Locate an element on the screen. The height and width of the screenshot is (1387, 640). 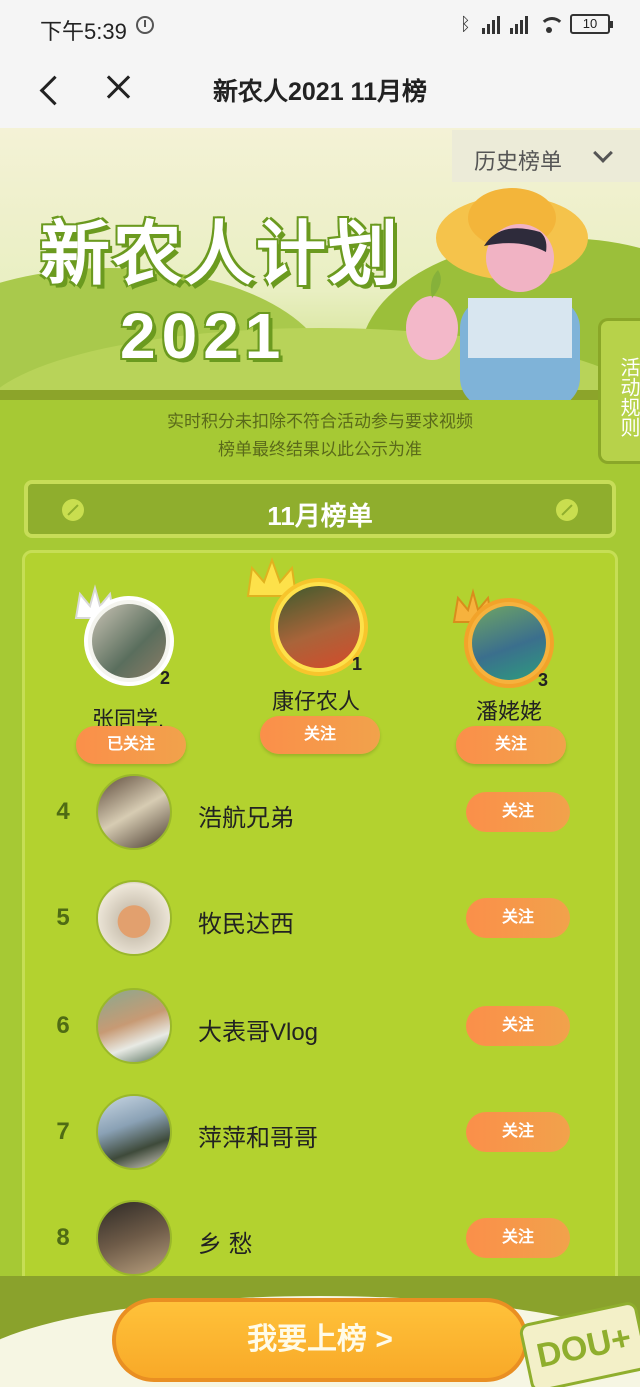
rank-badge: 1 is located at coordinates (357, 664).